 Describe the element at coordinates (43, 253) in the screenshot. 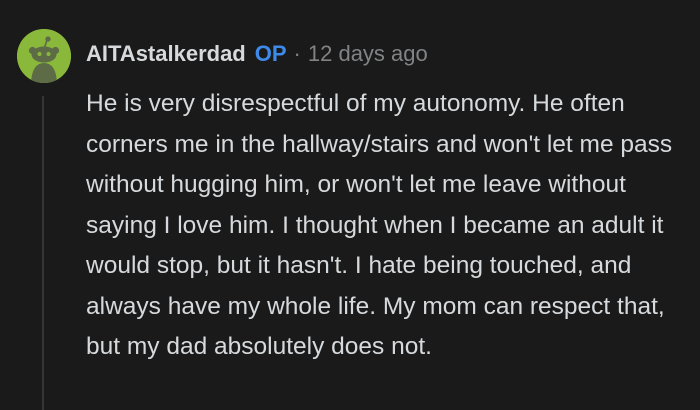

I see `thread-line` at that location.